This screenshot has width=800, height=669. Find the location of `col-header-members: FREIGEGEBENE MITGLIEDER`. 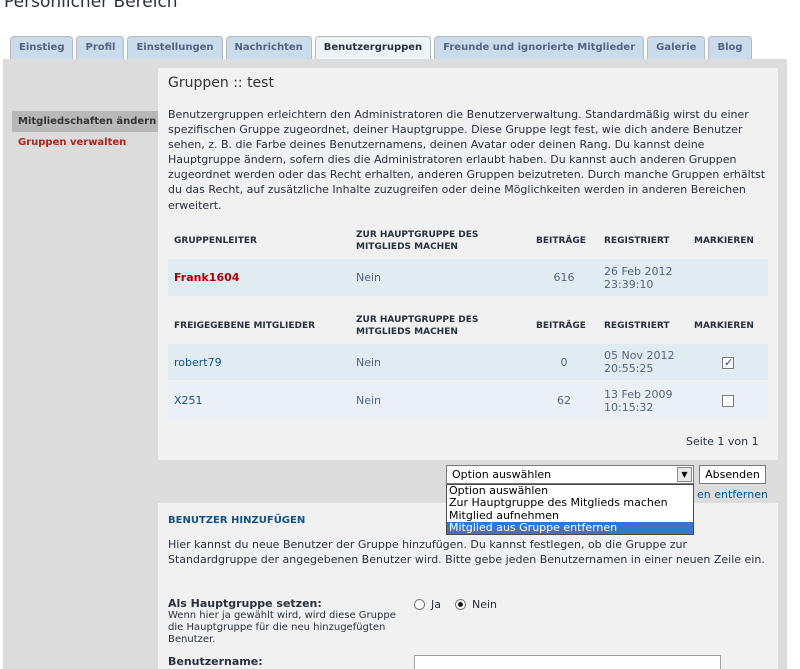

col-header-members: FREIGEGEBENE MITGLIEDER is located at coordinates (245, 325).